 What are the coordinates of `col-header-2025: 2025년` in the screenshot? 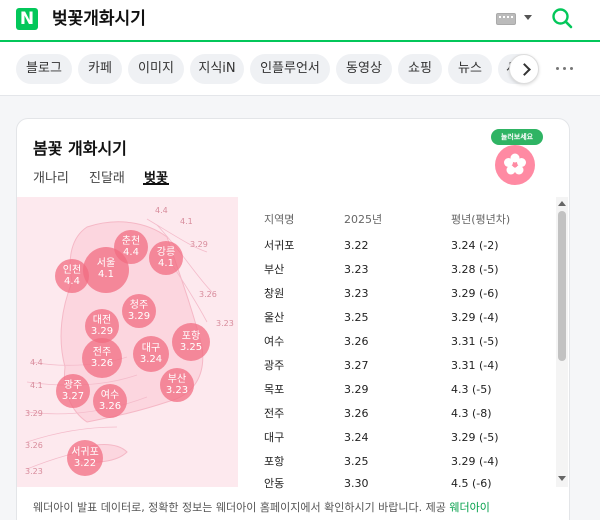 It's located at (363, 219).